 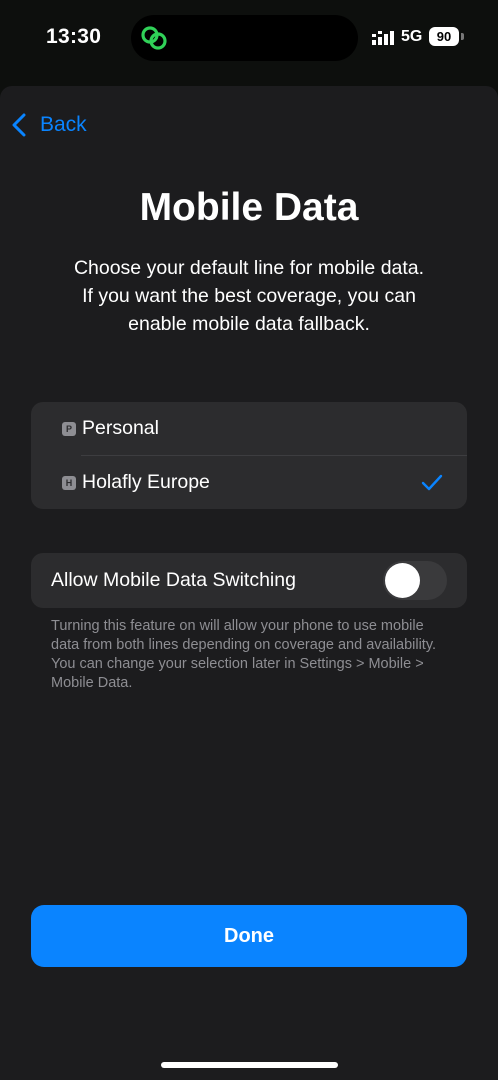 I want to click on switch-label: Allow Mobile Data Switching, so click(x=173, y=580).